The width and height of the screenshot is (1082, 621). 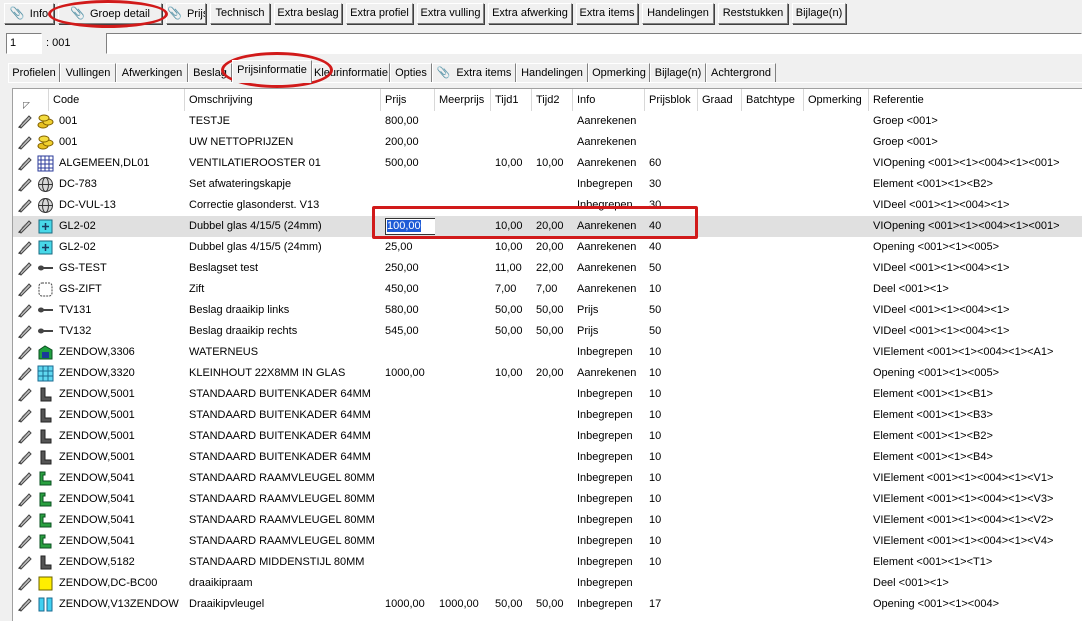 I want to click on tab-beslag: Beslag, so click(x=210, y=72).